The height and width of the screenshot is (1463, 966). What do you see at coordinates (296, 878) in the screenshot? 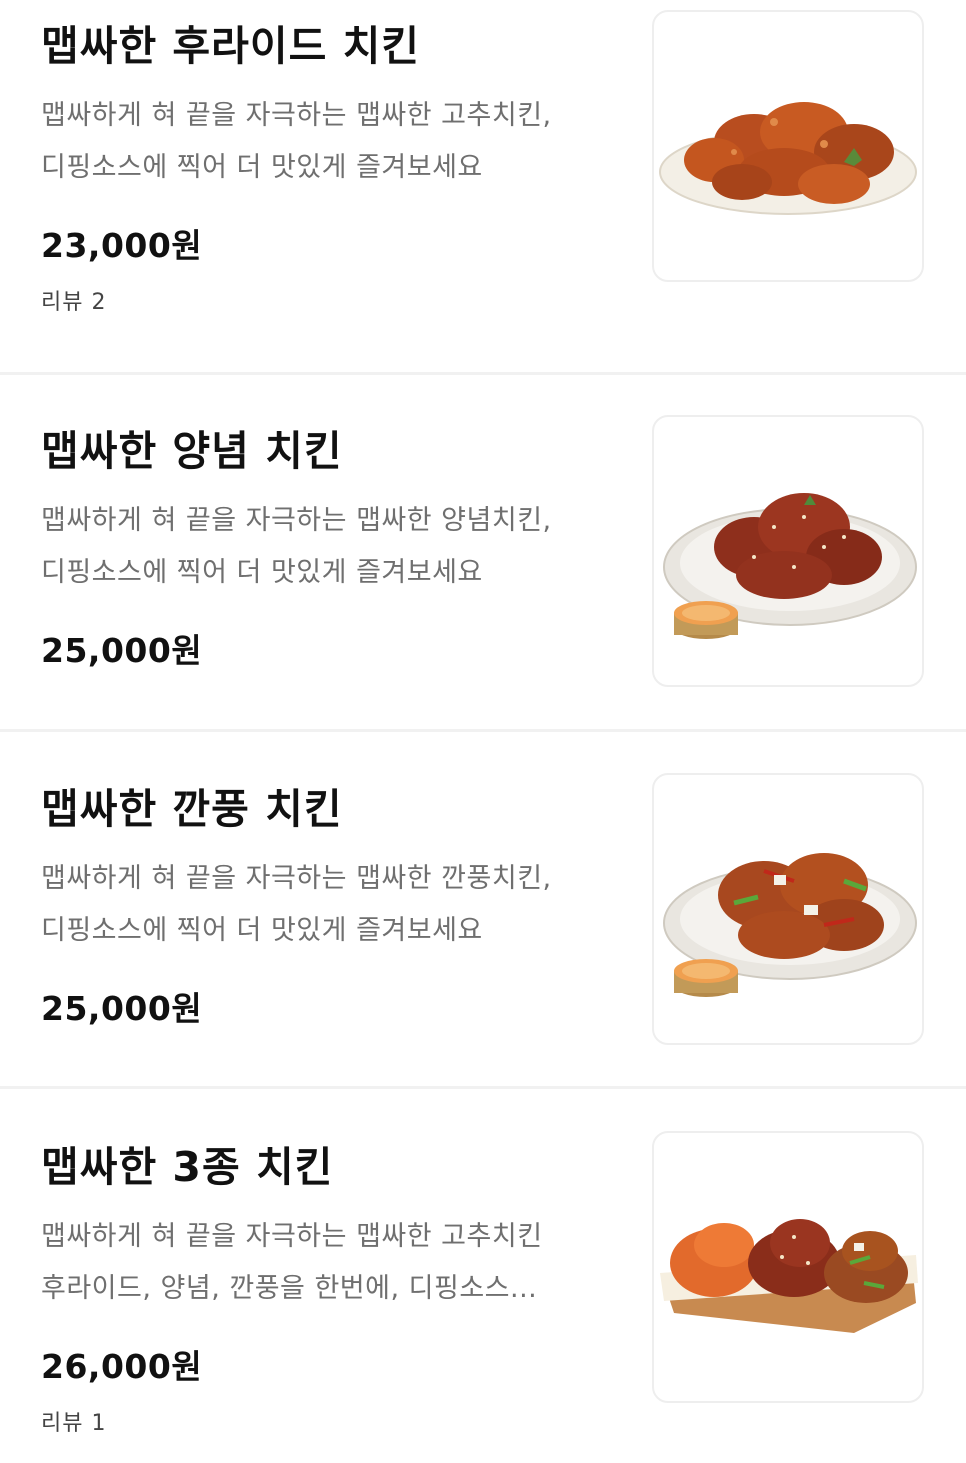
I see `menu-item-description-line: 맵싸하게 혀 끝을 자극하는 맵싸한 깐풍치킨,` at bounding box center [296, 878].